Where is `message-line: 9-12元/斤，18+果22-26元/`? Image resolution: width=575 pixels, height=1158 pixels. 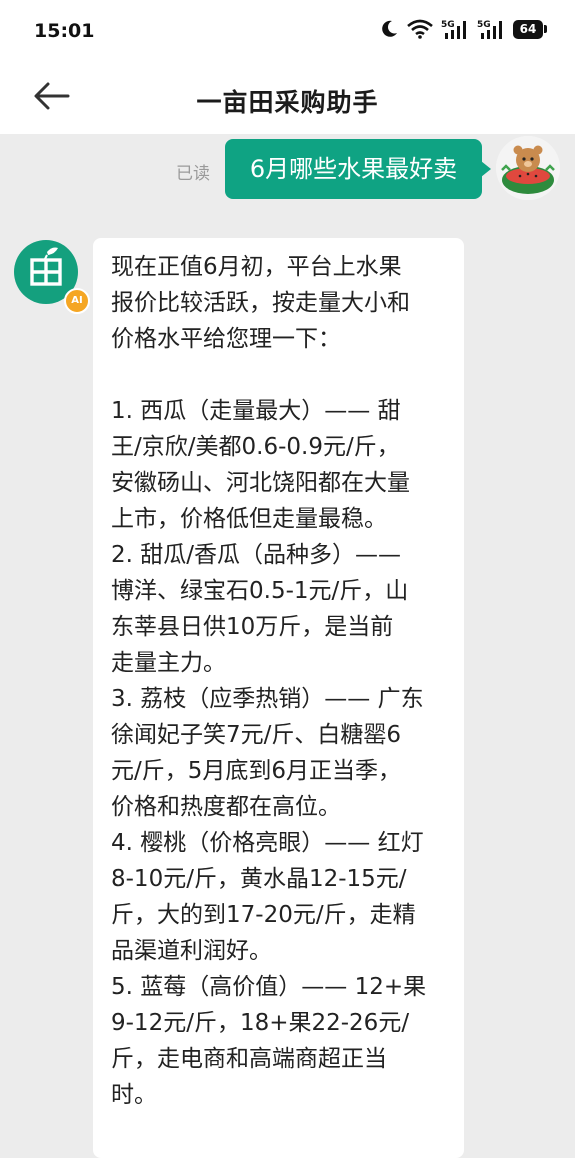
message-line: 9-12元/斤，18+果22-26元/ is located at coordinates (260, 1023).